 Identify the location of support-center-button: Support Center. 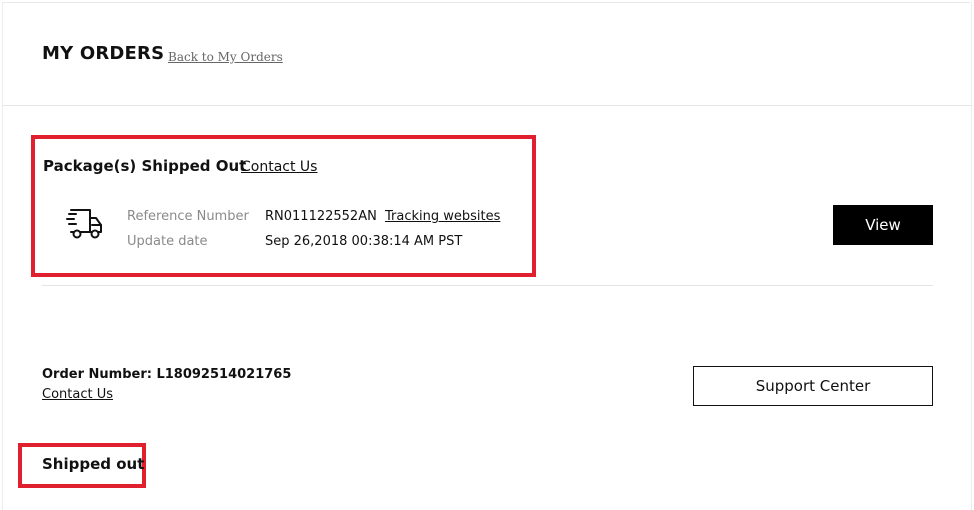
(813, 386).